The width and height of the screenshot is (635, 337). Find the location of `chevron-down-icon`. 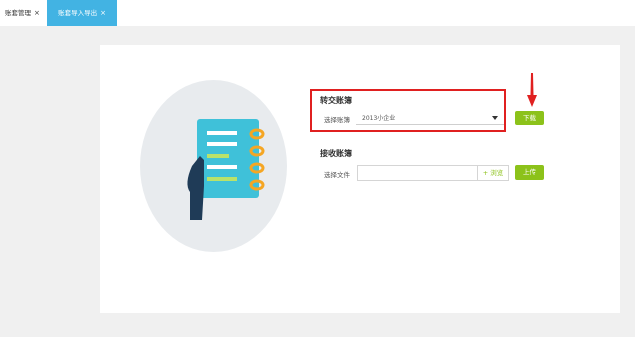

chevron-down-icon is located at coordinates (495, 118).